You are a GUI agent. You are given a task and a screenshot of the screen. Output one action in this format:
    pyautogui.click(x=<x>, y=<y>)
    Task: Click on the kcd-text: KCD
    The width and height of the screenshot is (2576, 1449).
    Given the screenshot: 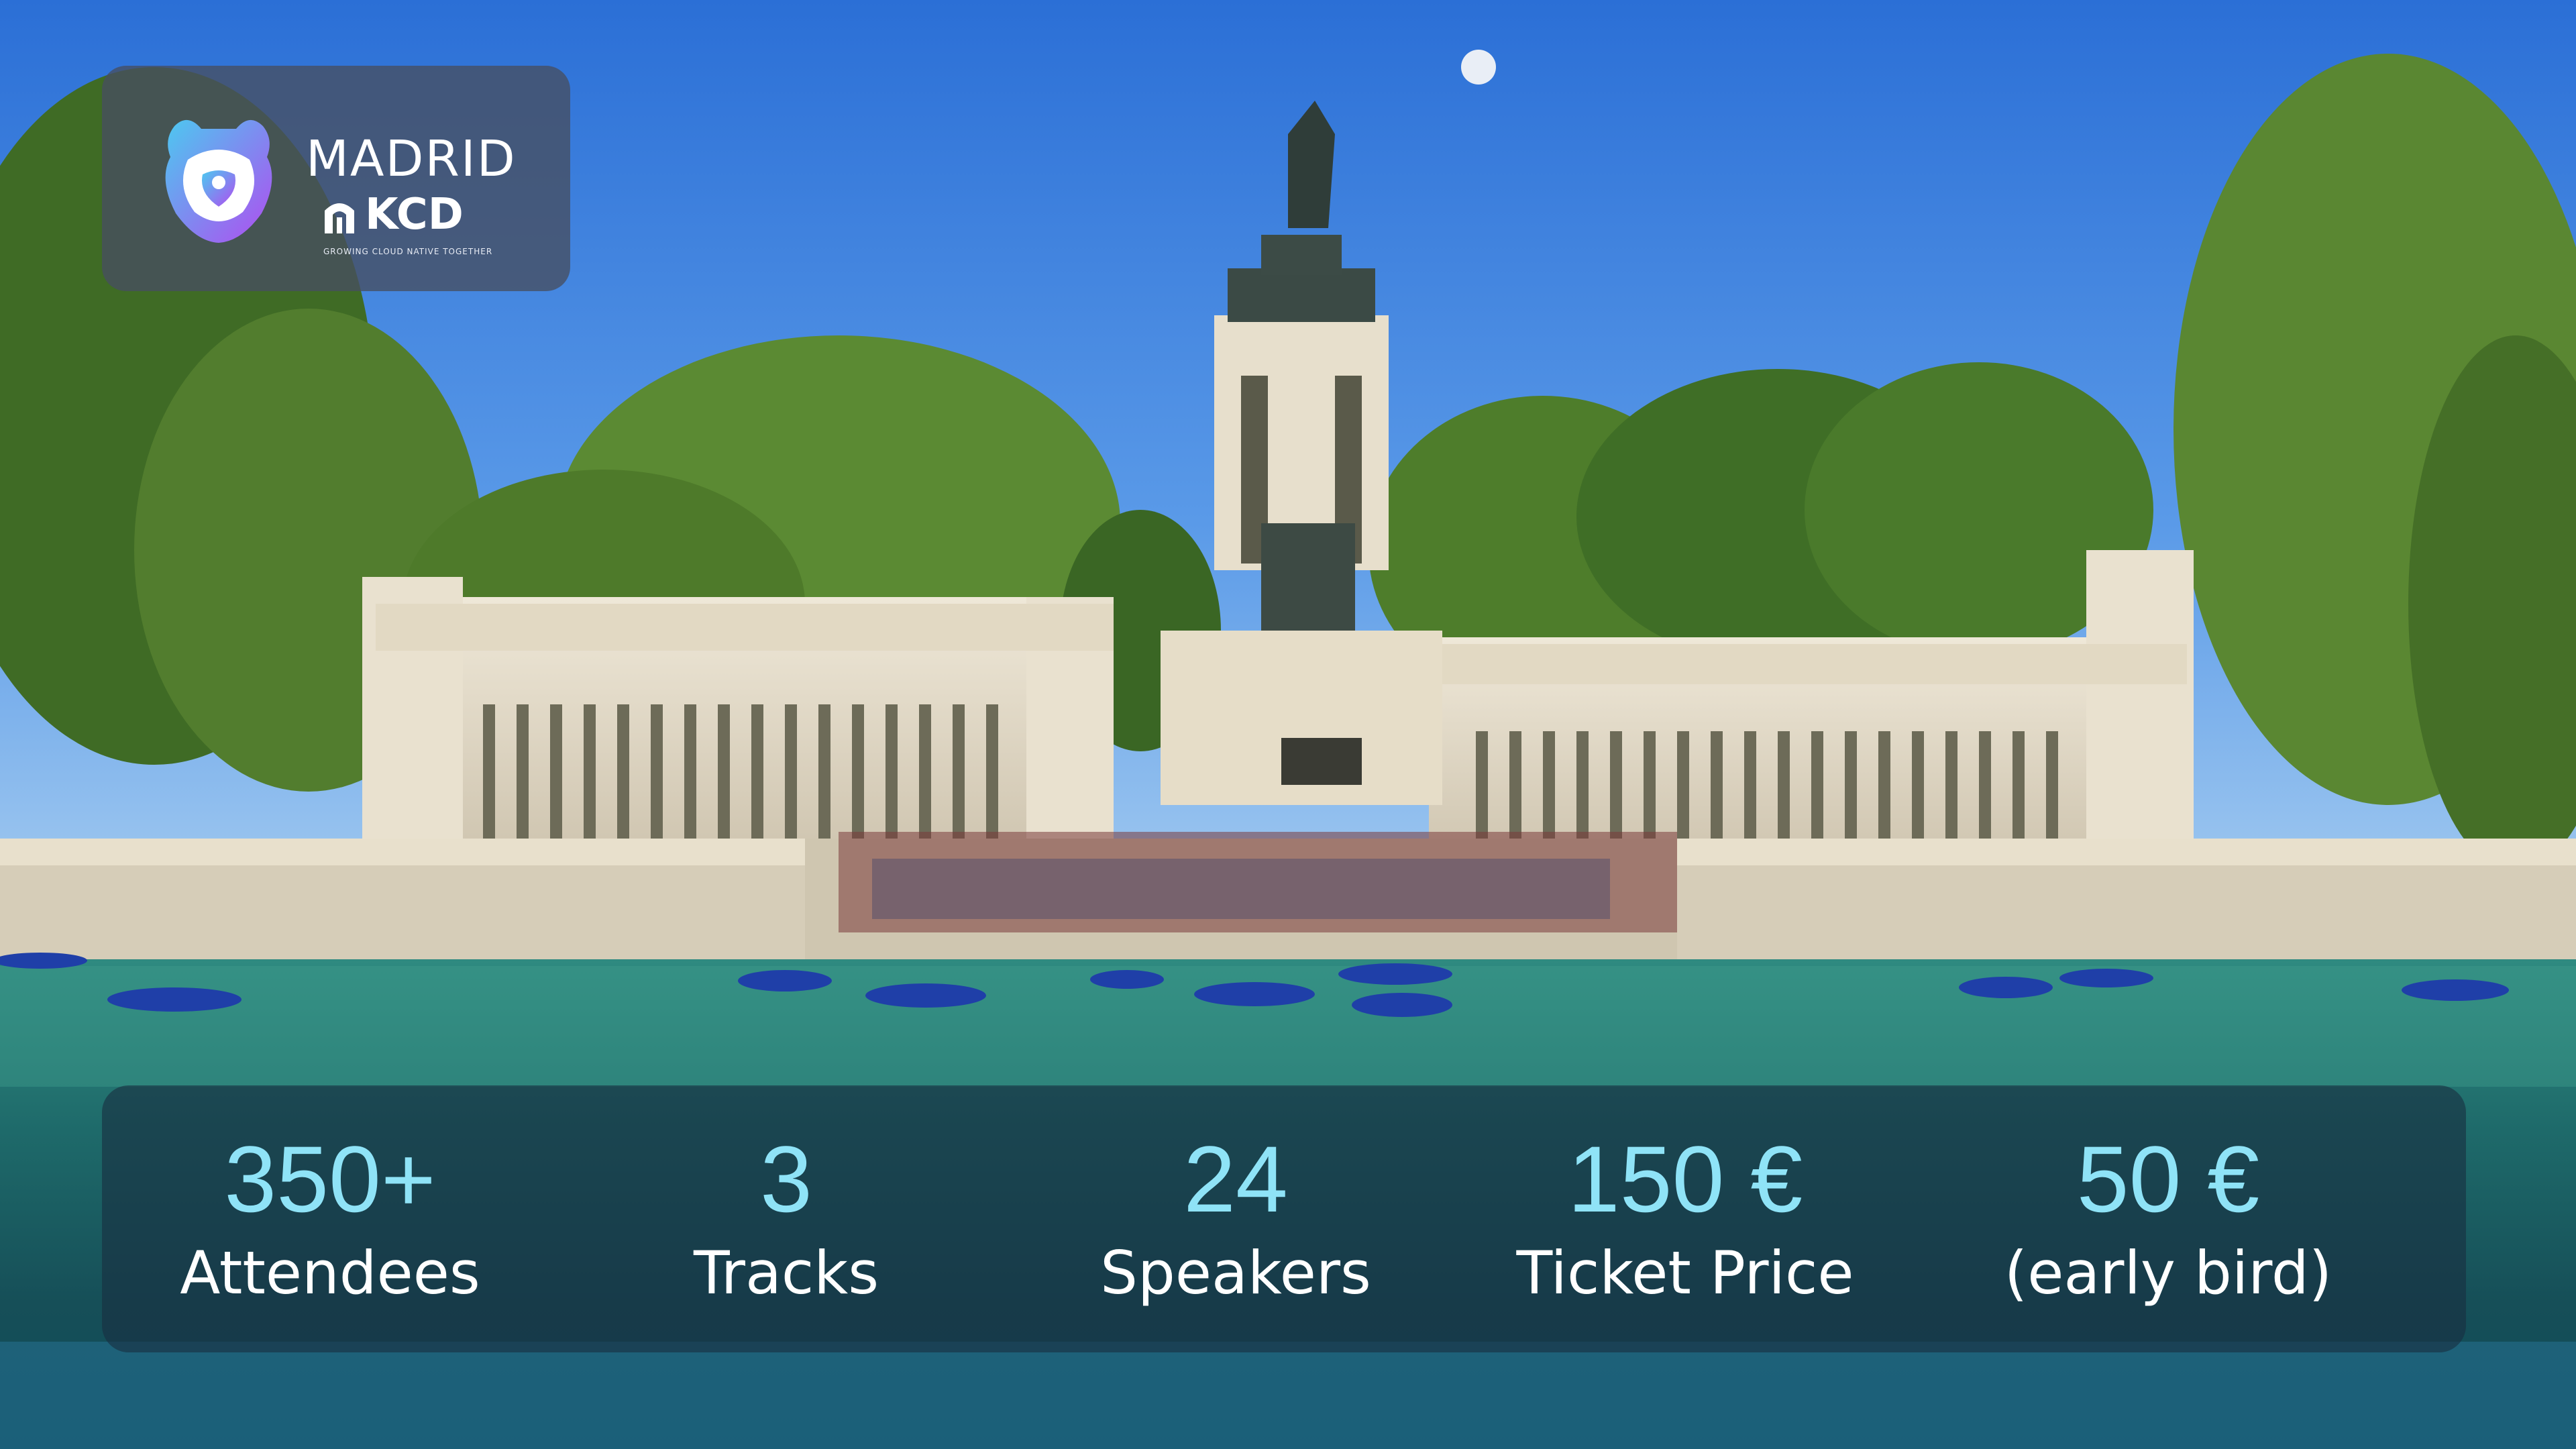 What is the action you would take?
    pyautogui.click(x=414, y=214)
    